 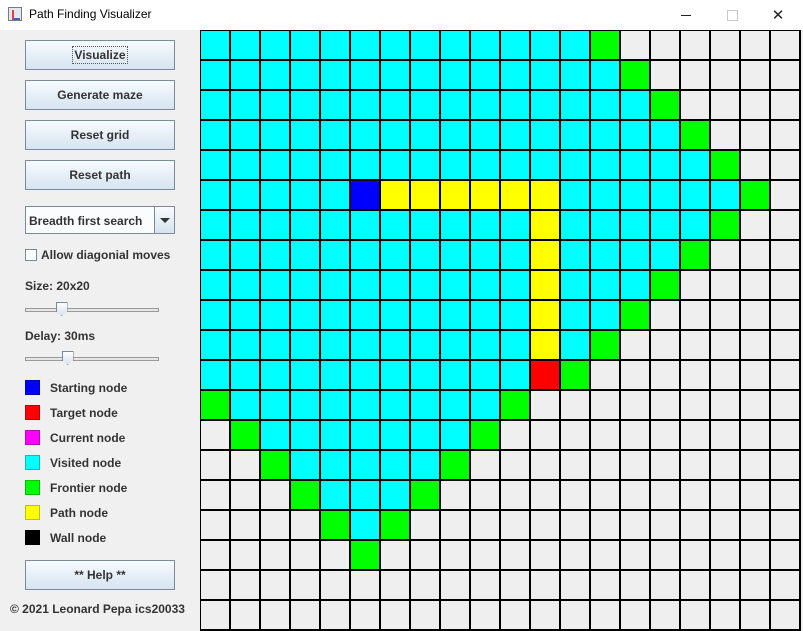 What do you see at coordinates (31, 255) in the screenshot?
I see `allow-diagonal-checkbox` at bounding box center [31, 255].